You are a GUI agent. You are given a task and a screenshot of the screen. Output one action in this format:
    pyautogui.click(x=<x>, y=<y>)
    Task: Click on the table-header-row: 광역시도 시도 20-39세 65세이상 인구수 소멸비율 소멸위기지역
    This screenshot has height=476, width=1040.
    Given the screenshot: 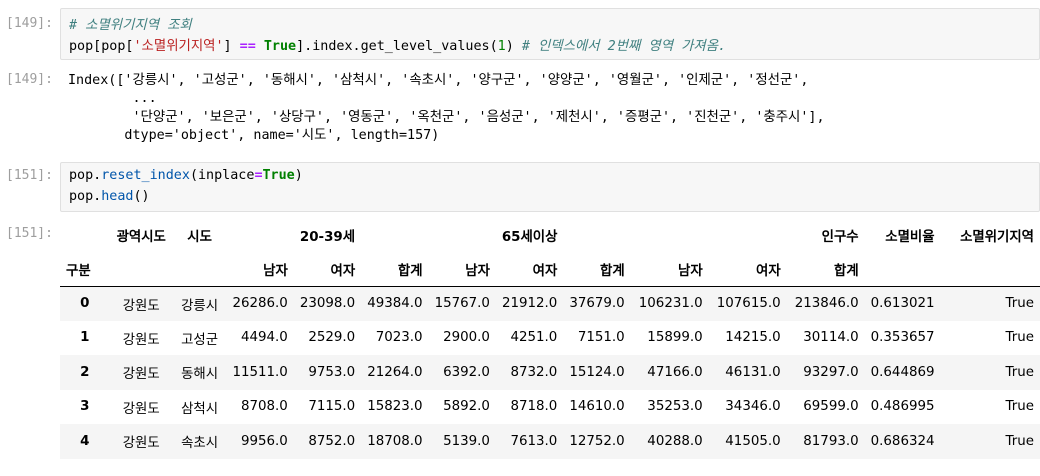 What is the action you would take?
    pyautogui.click(x=550, y=235)
    